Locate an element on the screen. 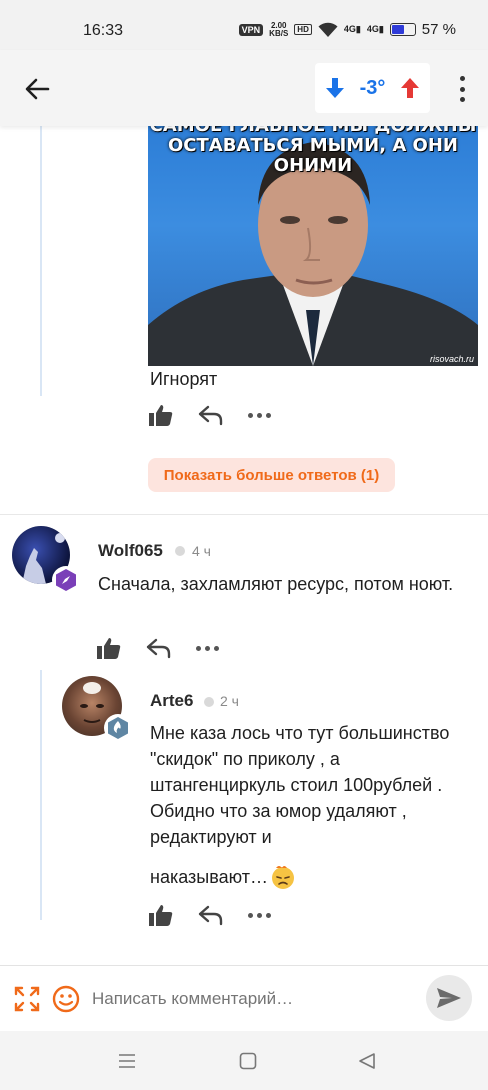 This screenshot has width=488, height=1090. speed-unit: KB/S is located at coordinates (279, 33).